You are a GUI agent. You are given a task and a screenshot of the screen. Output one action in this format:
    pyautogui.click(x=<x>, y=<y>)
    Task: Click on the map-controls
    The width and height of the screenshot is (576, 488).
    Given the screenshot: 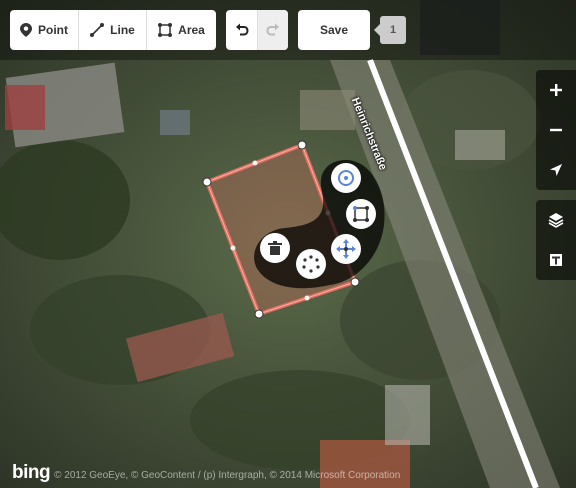 What is the action you would take?
    pyautogui.click(x=556, y=175)
    